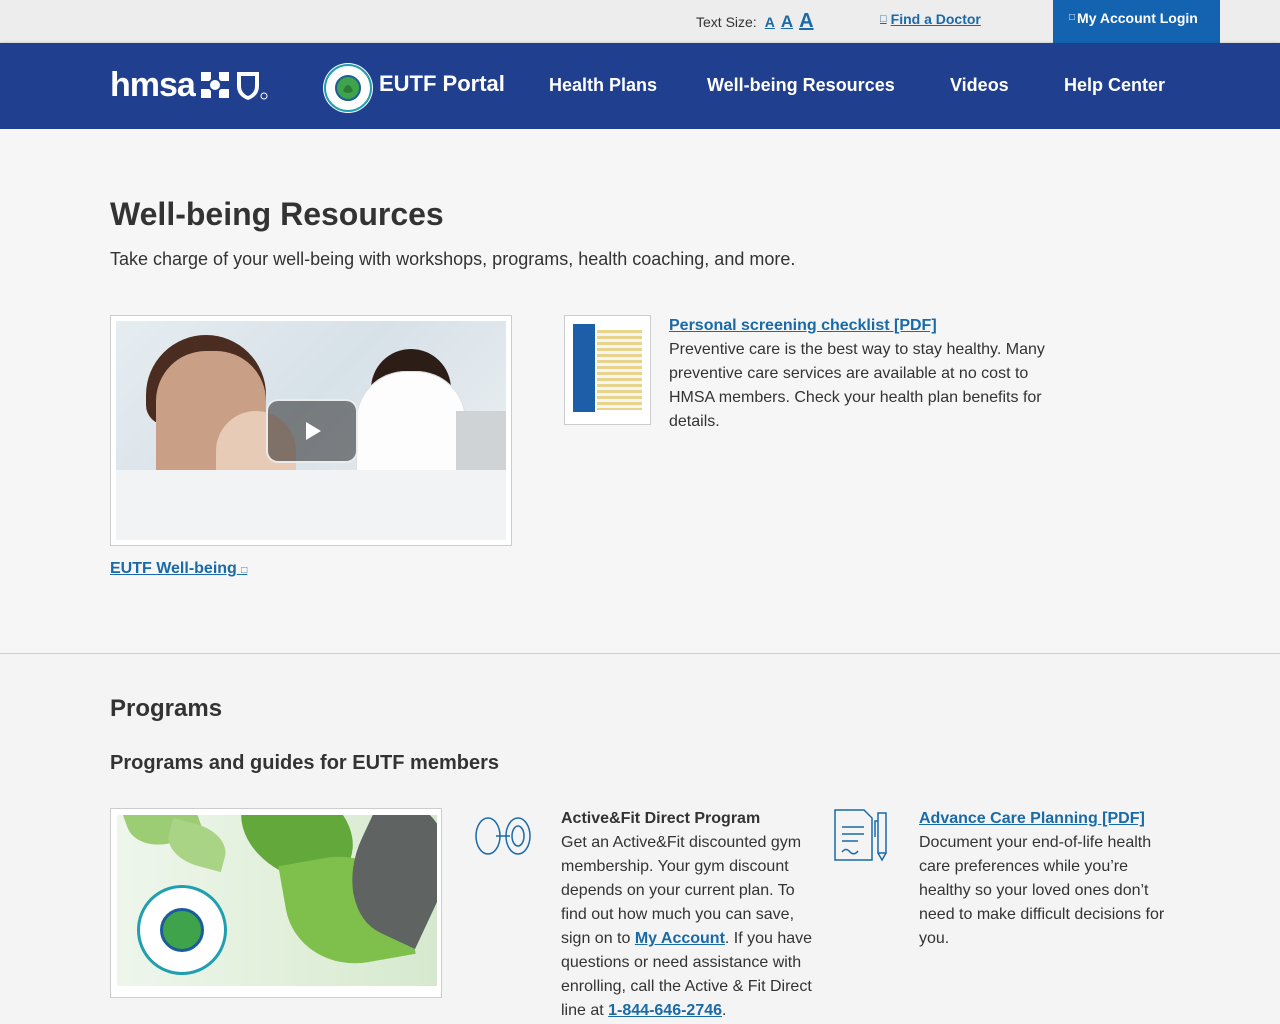 This screenshot has width=1280, height=1024. I want to click on play-button, so click(312, 431).